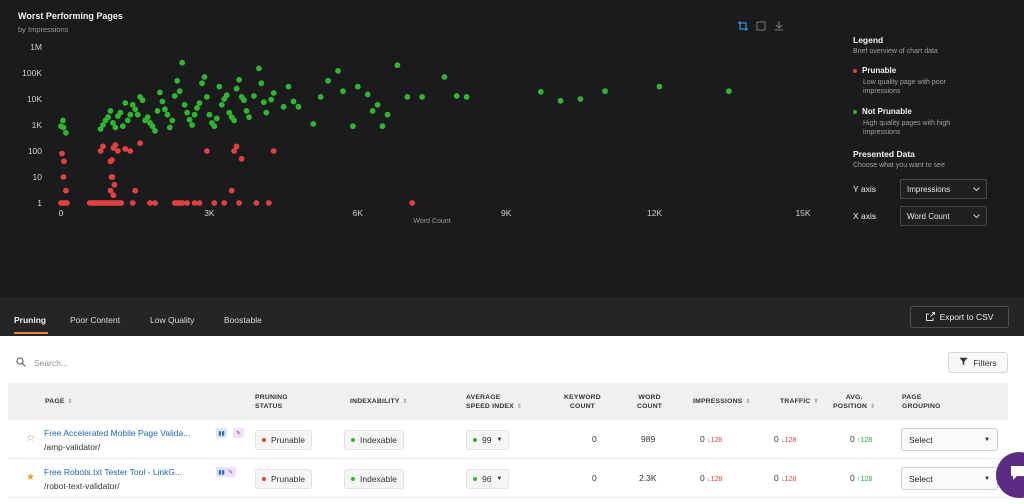  Describe the element at coordinates (921, 402) in the screenshot. I see `column-page-grouping: PAGE GROUPING` at that location.